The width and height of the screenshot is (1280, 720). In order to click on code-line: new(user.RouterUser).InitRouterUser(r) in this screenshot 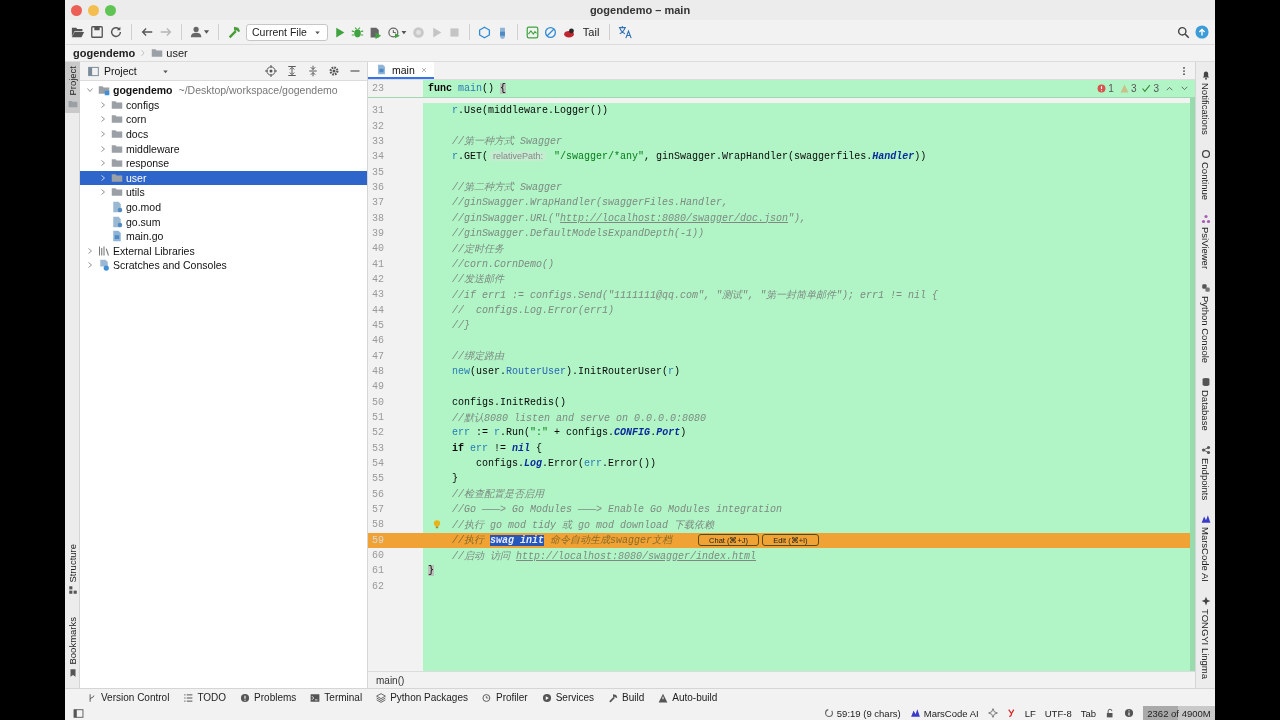, I will do `click(566, 371)`.